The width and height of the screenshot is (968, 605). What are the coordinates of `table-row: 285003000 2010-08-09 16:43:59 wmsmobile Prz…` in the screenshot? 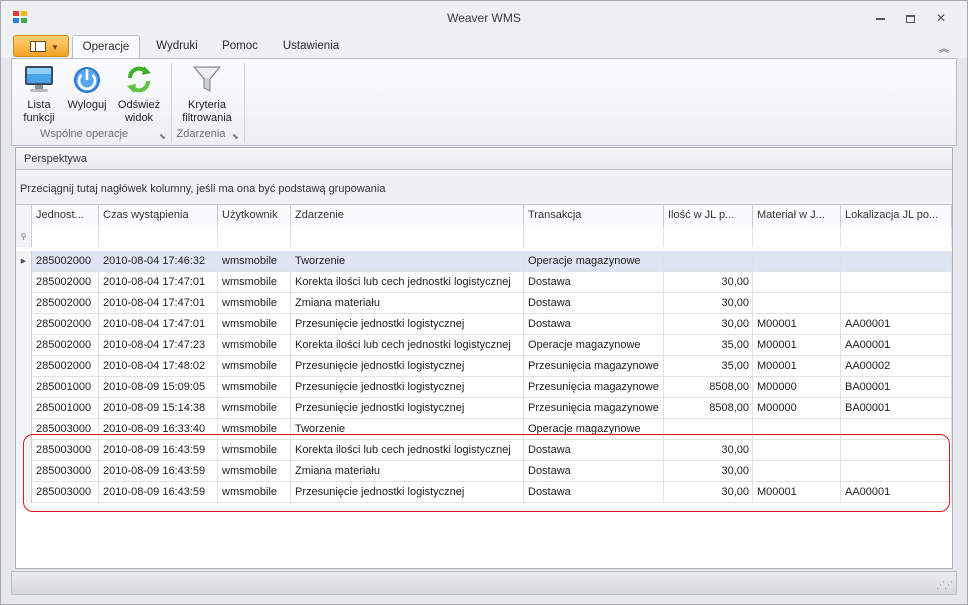 It's located at (484, 492).